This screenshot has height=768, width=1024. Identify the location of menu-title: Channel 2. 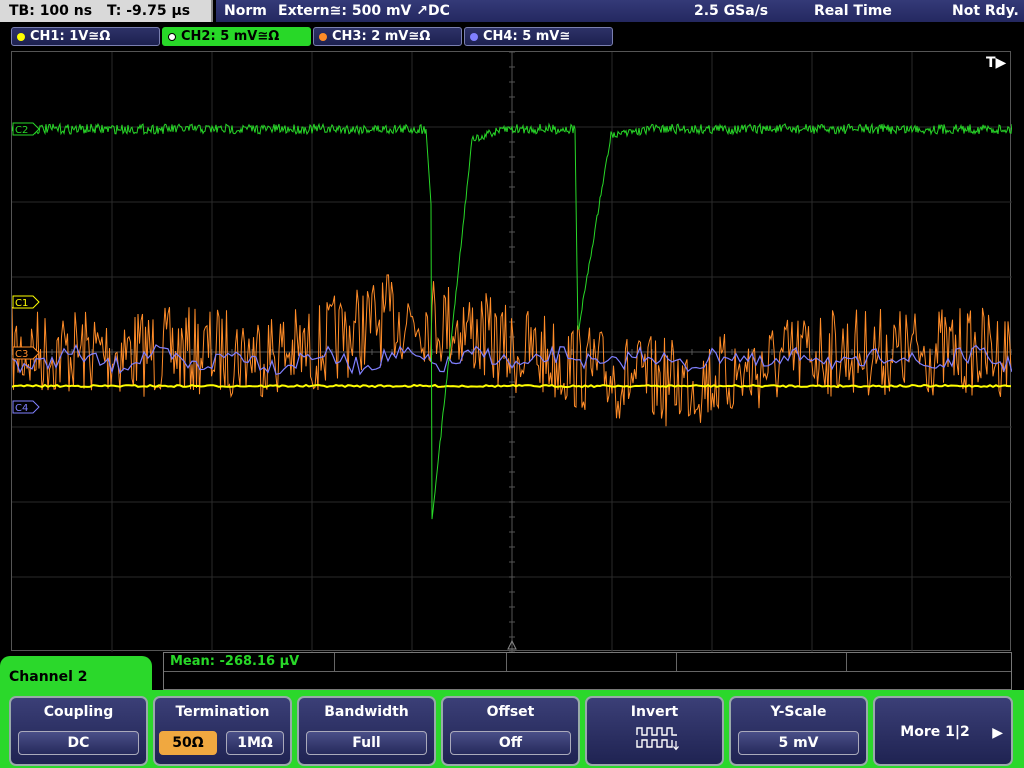
(76, 678).